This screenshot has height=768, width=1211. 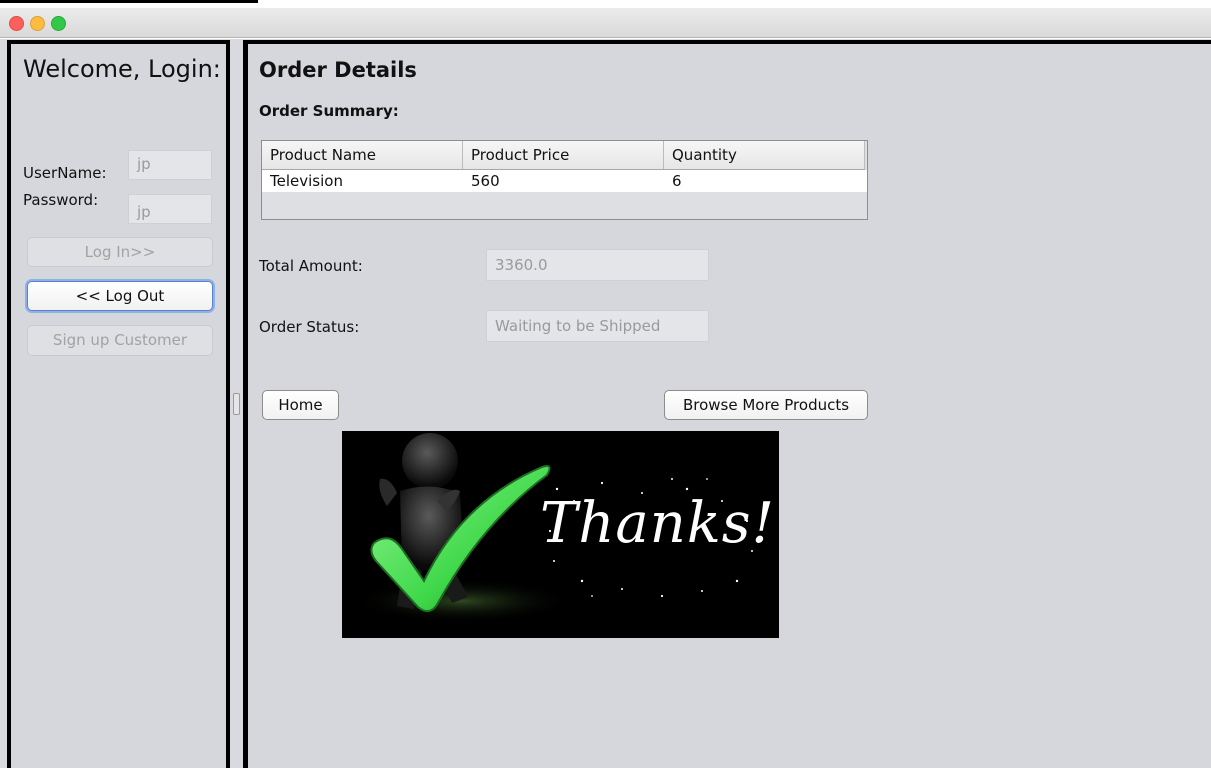 What do you see at coordinates (485, 181) in the screenshot?
I see `cell-product-price: 560` at bounding box center [485, 181].